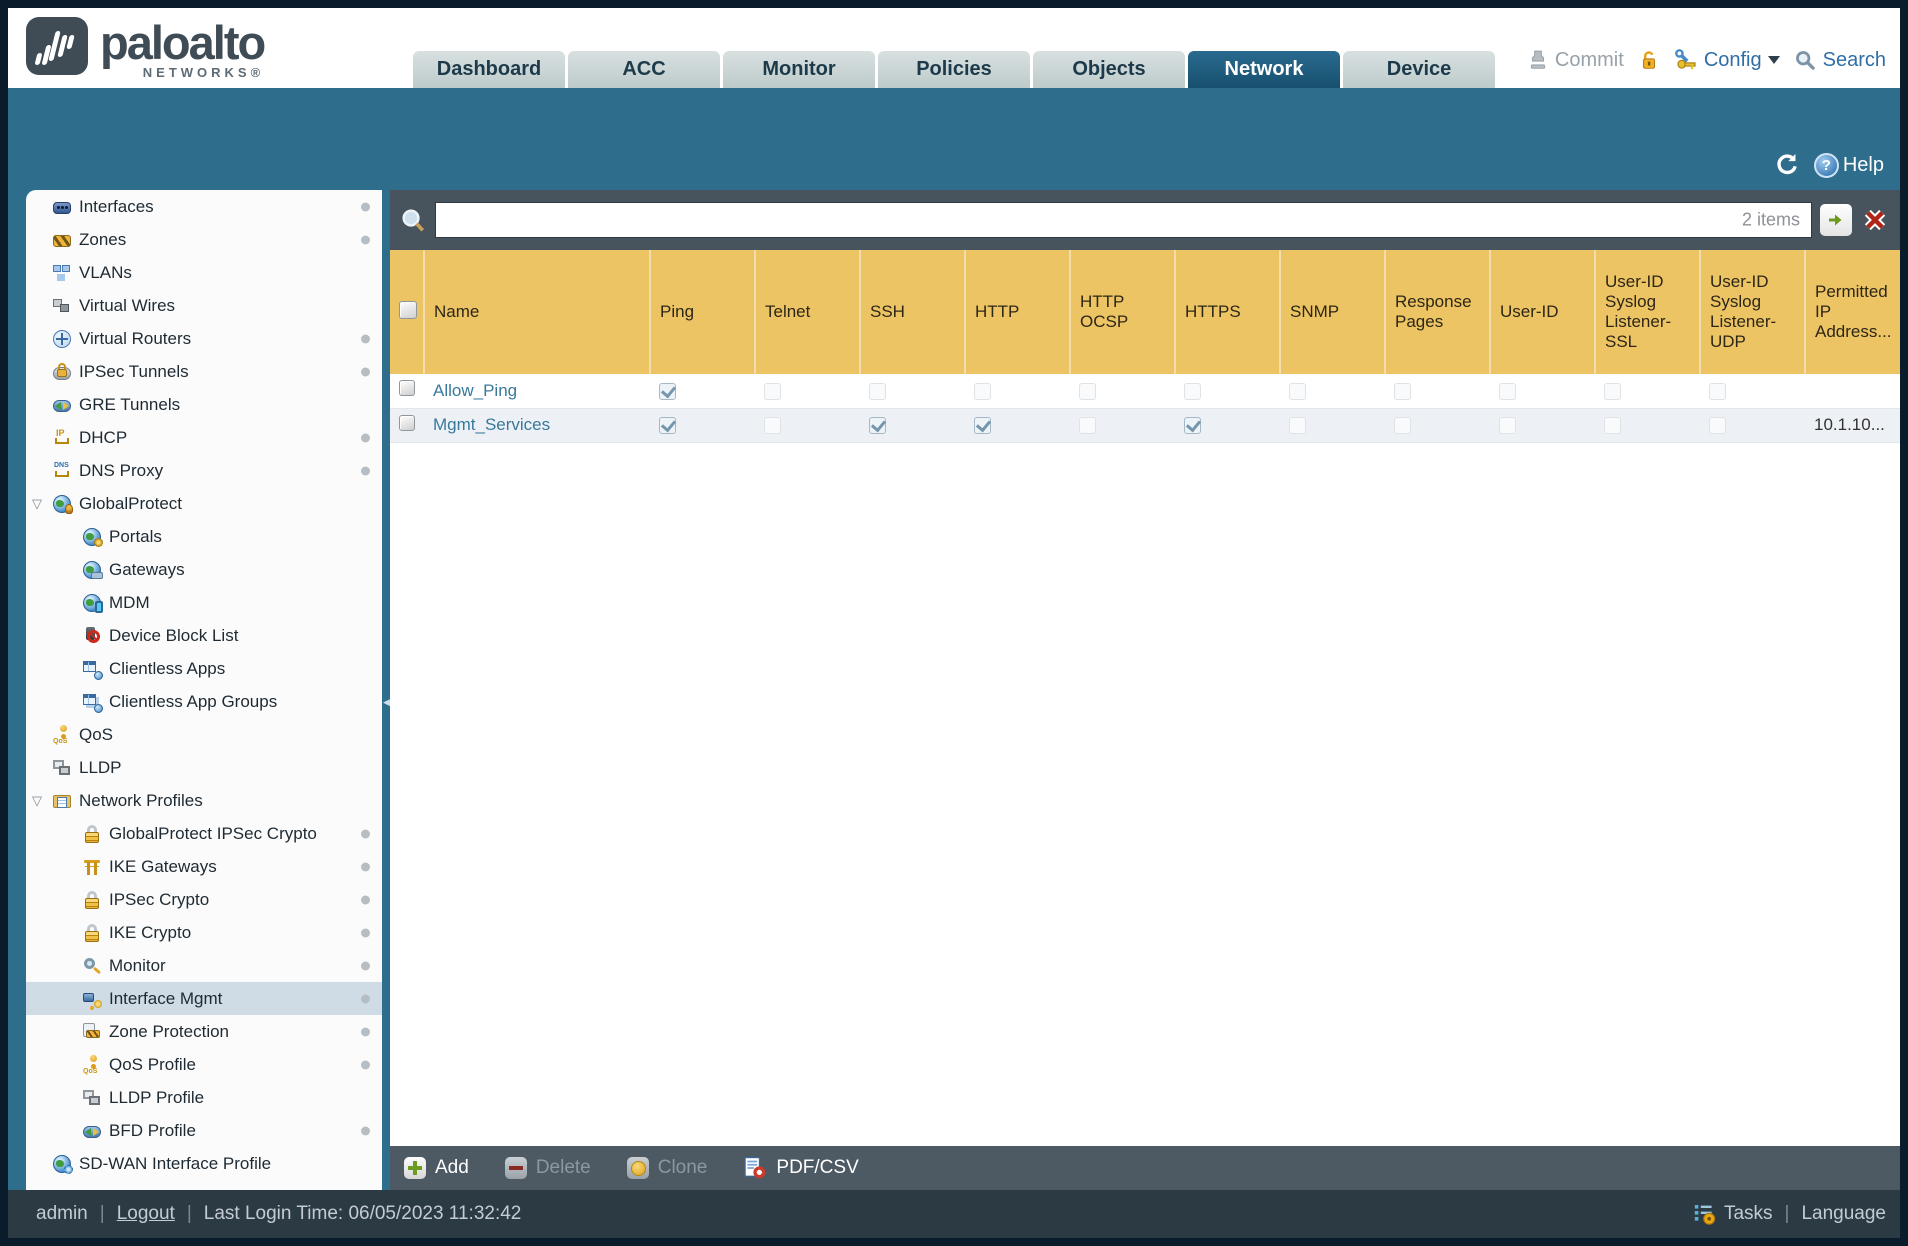 Image resolution: width=1908 pixels, height=1246 pixels. I want to click on sidebar-item-sd-wan-interface-profile: SD-WAN Interface Profile, so click(204, 1163).